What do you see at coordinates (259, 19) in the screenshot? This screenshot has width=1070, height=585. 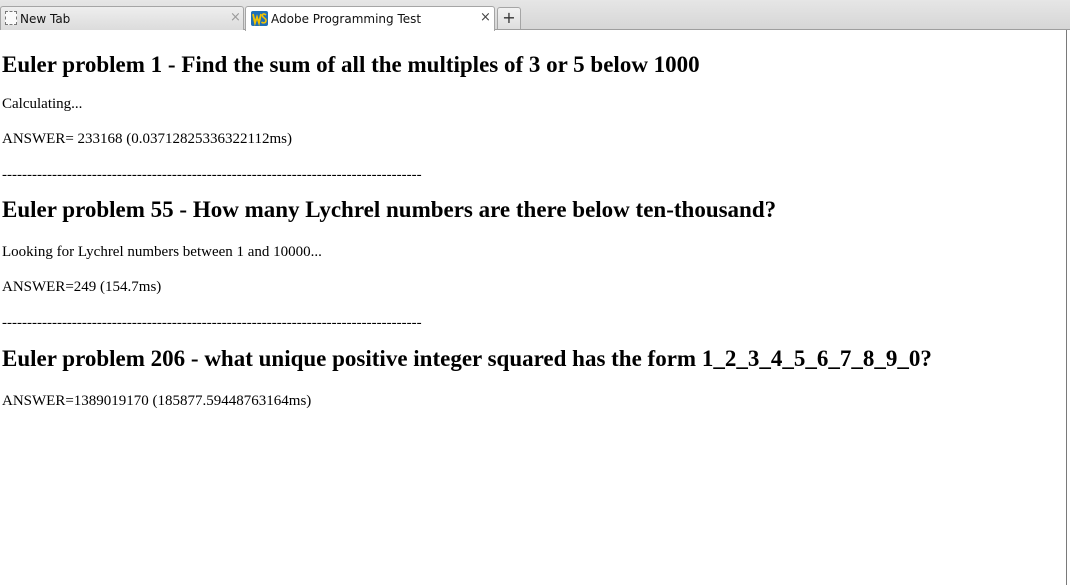 I see `ws-favicon-icon` at bounding box center [259, 19].